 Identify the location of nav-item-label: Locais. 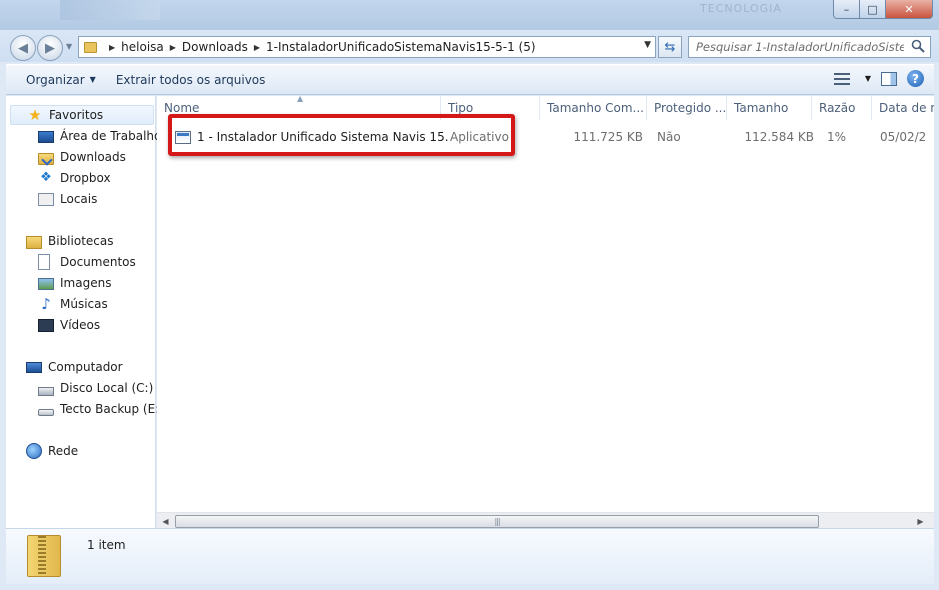
(79, 199).